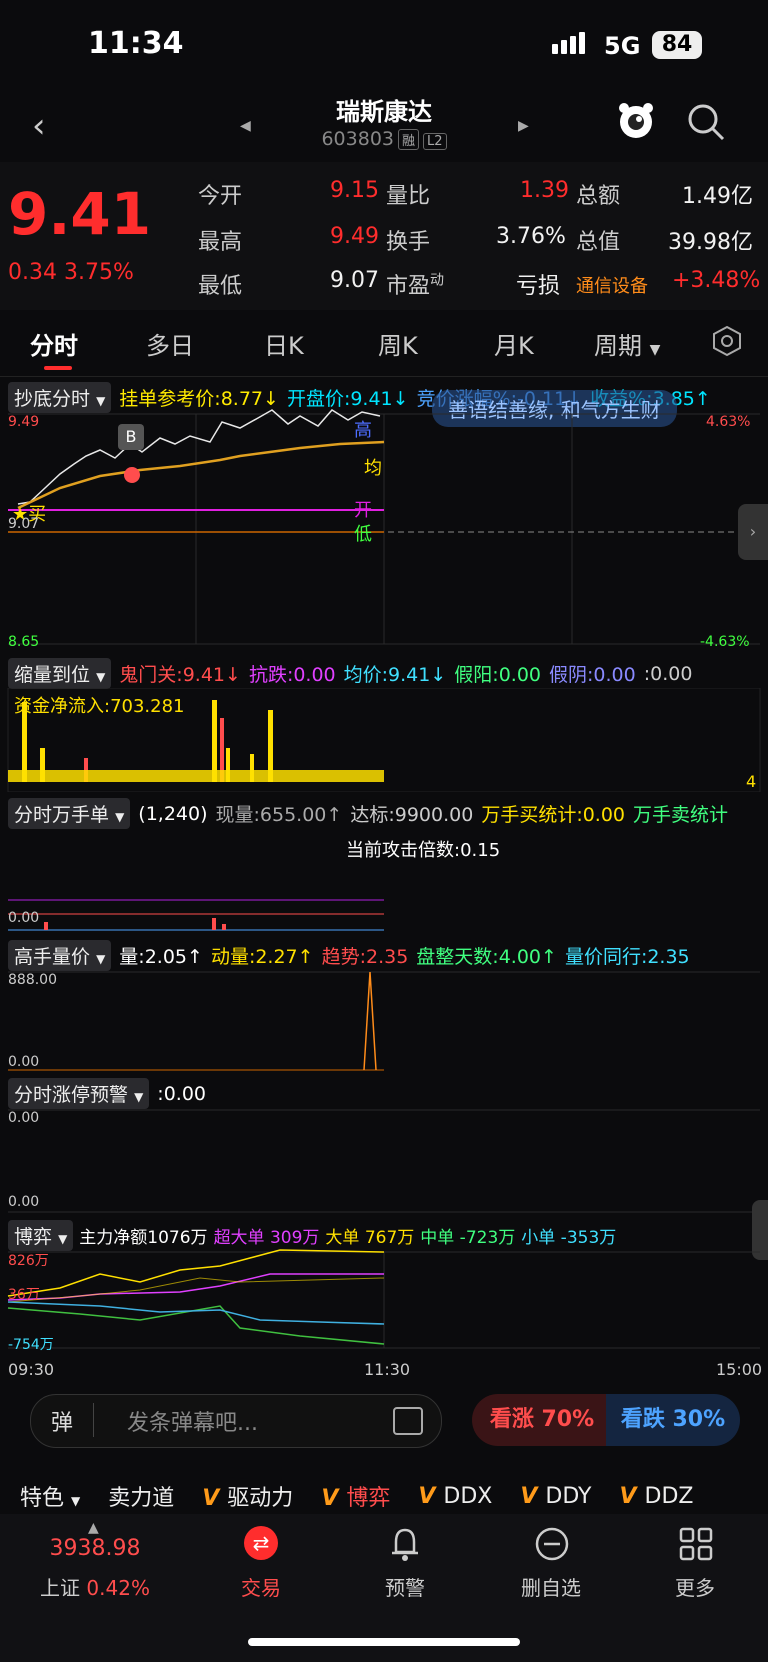 This screenshot has width=768, height=1662. What do you see at coordinates (357, 139) in the screenshot?
I see `stock-code: 603803` at bounding box center [357, 139].